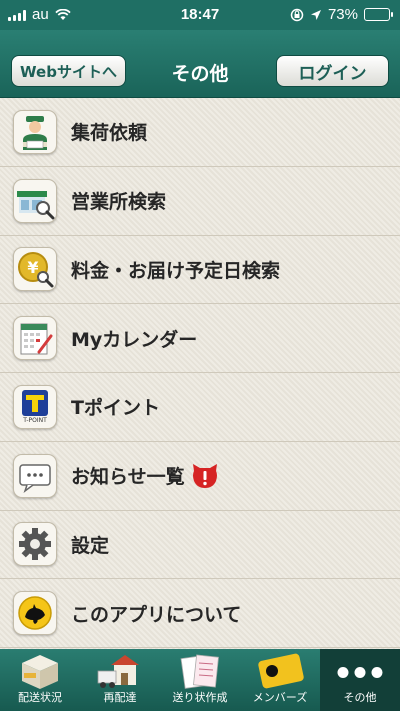 The width and height of the screenshot is (400, 711). What do you see at coordinates (280, 697) in the screenshot?
I see `tab-label: メンバーズ` at bounding box center [280, 697].